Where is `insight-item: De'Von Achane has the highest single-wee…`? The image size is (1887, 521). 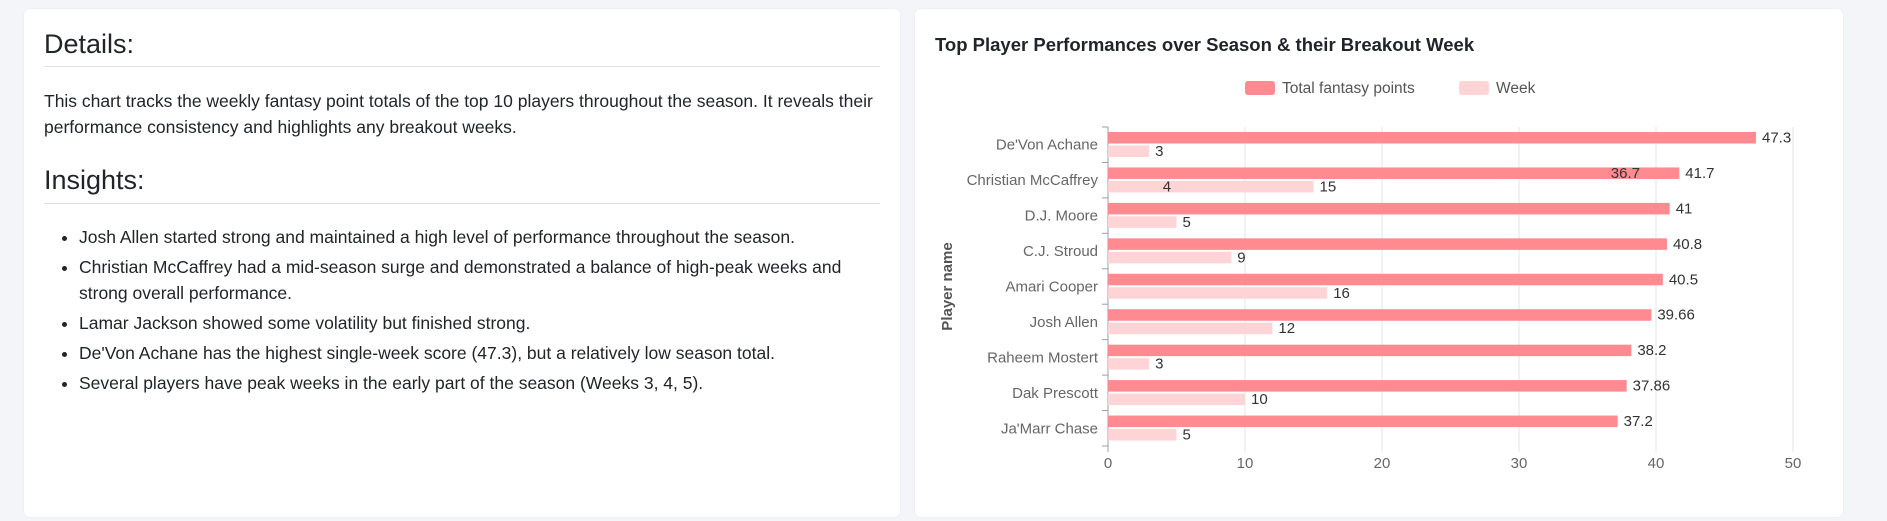 insight-item: De'Von Achane has the highest single-wee… is located at coordinates (479, 353).